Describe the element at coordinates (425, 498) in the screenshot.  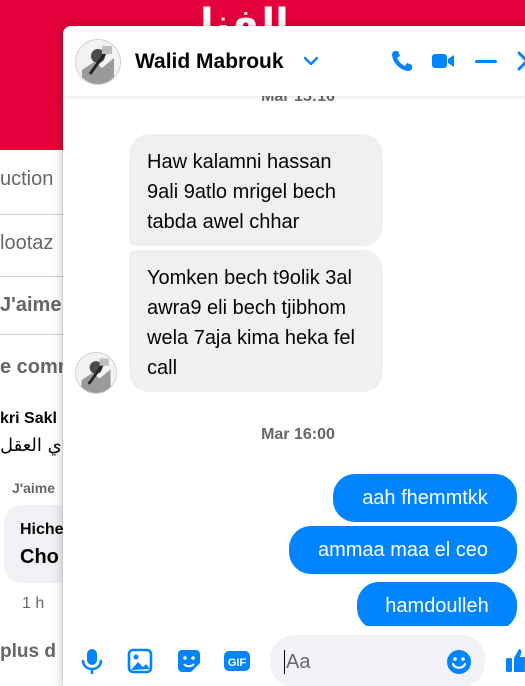
I see `outgoing-message: aah fhemmtkk` at that location.